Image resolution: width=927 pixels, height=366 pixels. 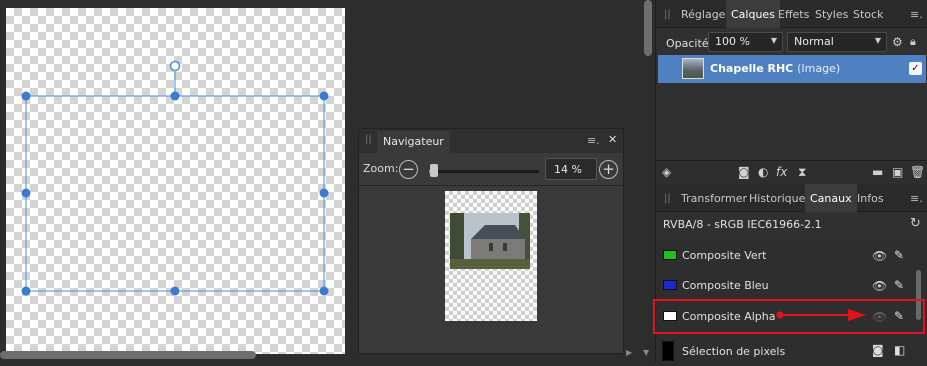 I want to click on folder-icon: ▬, so click(x=877, y=172).